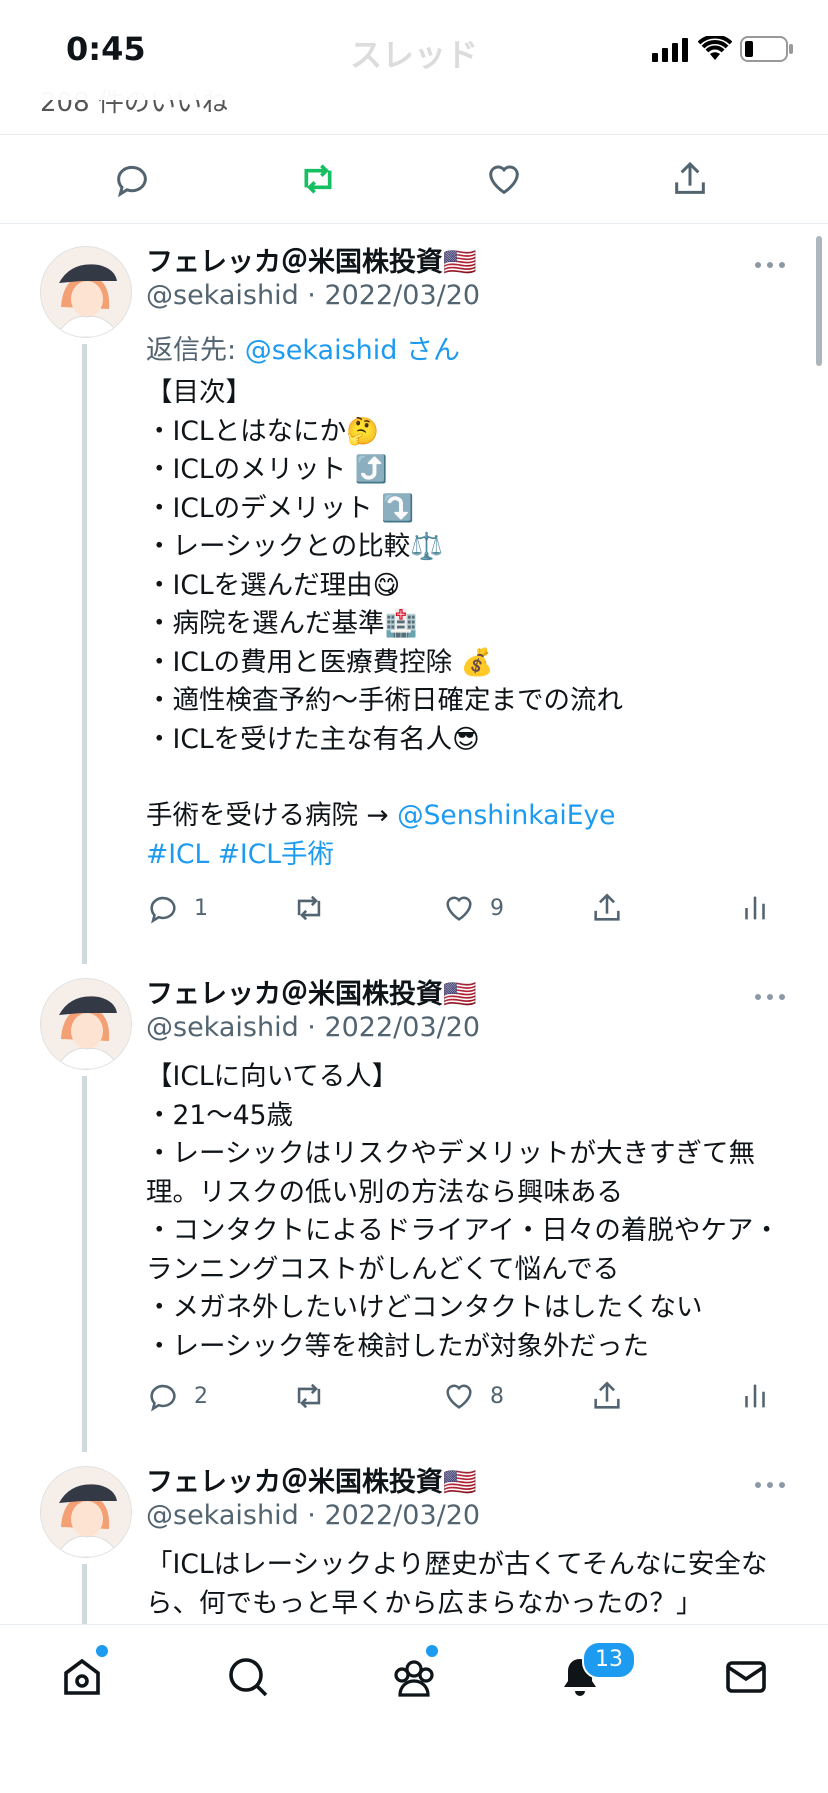  Describe the element at coordinates (670, 50) in the screenshot. I see `signal-icon` at that location.